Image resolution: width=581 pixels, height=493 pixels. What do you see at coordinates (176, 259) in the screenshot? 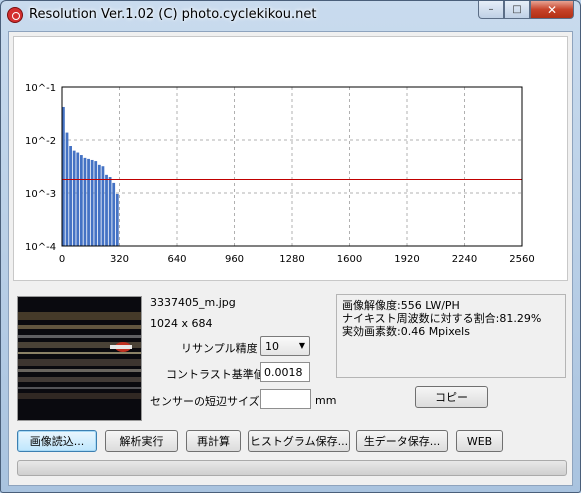
I see `x-tick-label: 640` at bounding box center [176, 259].